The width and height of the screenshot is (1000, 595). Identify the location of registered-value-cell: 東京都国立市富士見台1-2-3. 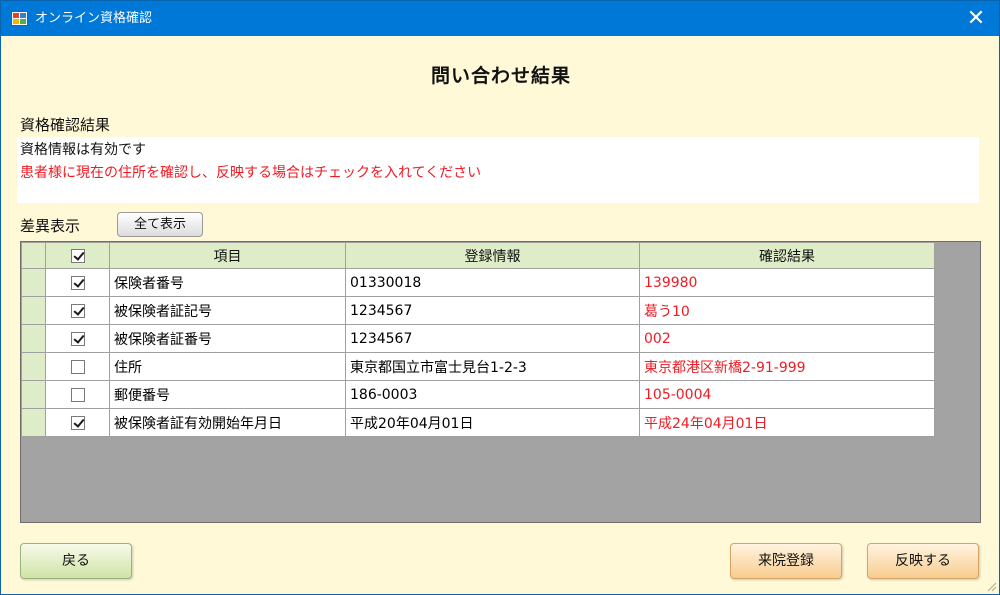
(492, 366).